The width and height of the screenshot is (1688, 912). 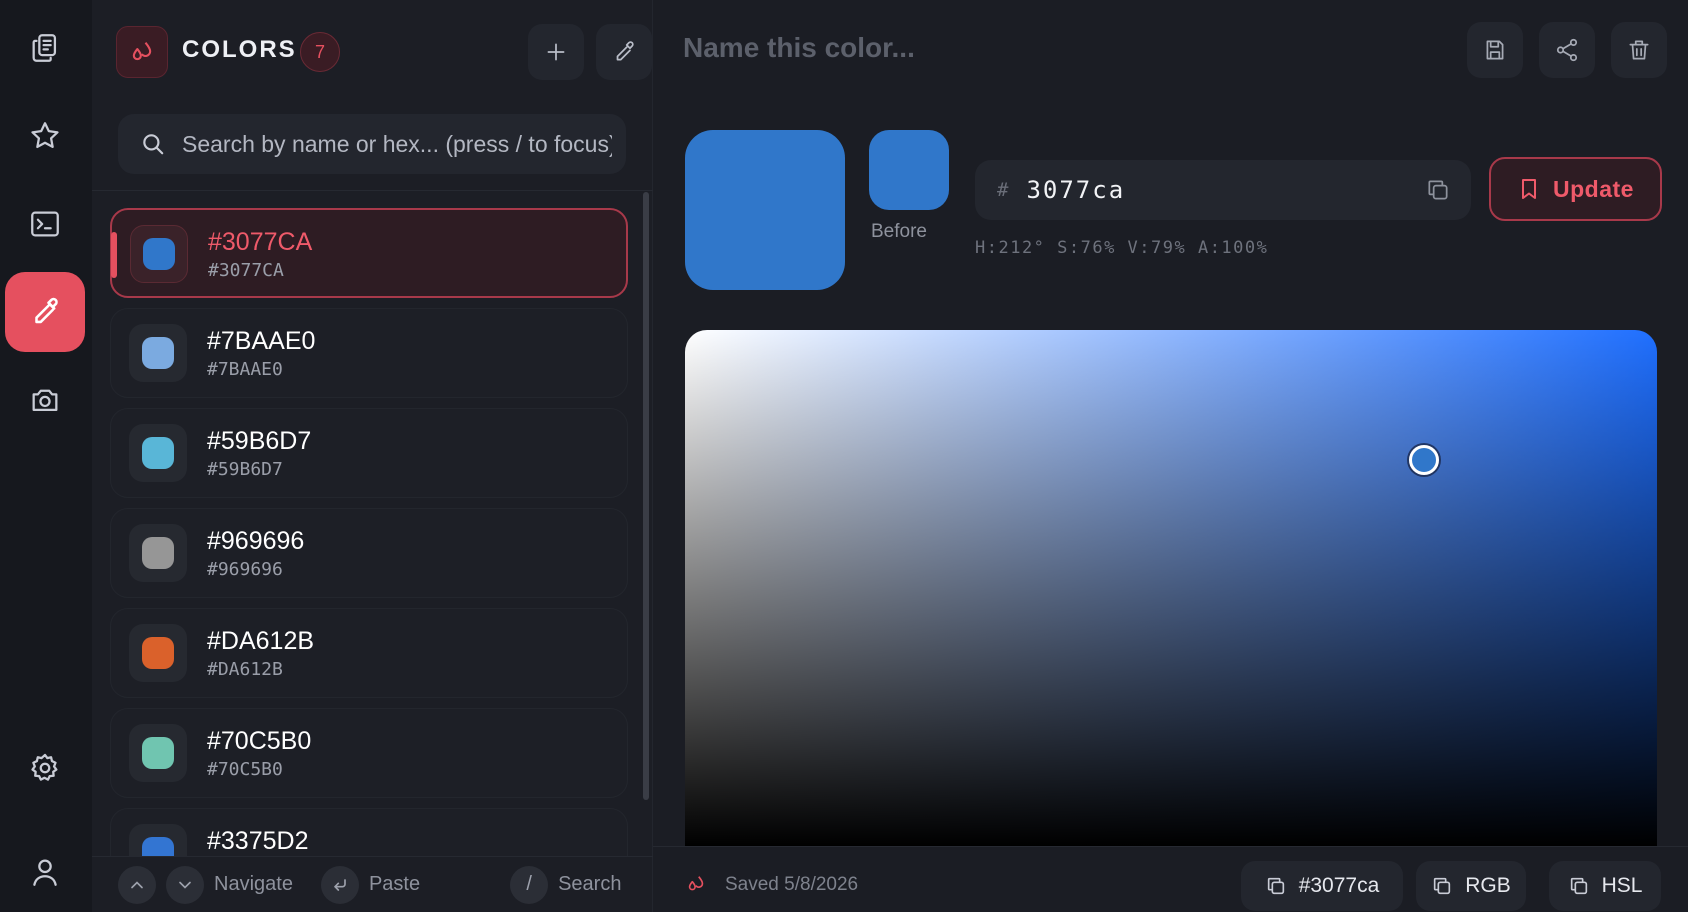 I want to click on profile-nav-button, so click(x=45, y=872).